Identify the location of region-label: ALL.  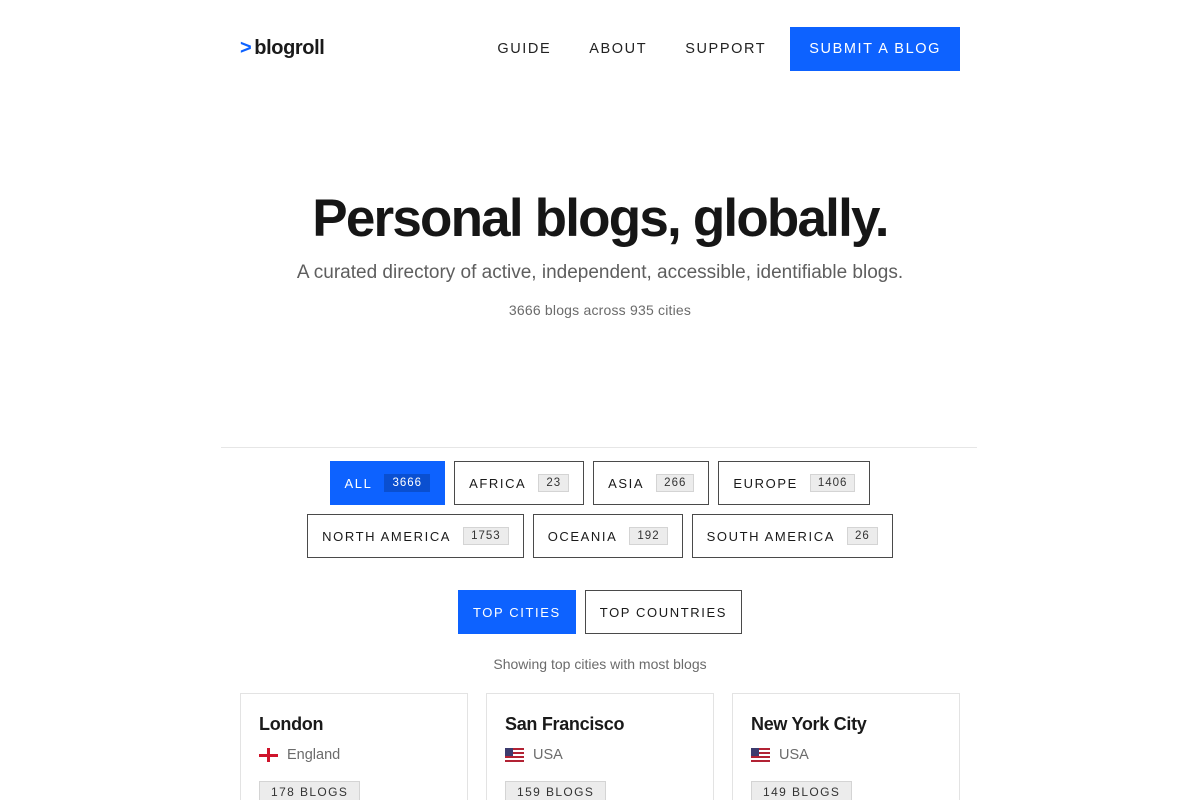
(358, 483).